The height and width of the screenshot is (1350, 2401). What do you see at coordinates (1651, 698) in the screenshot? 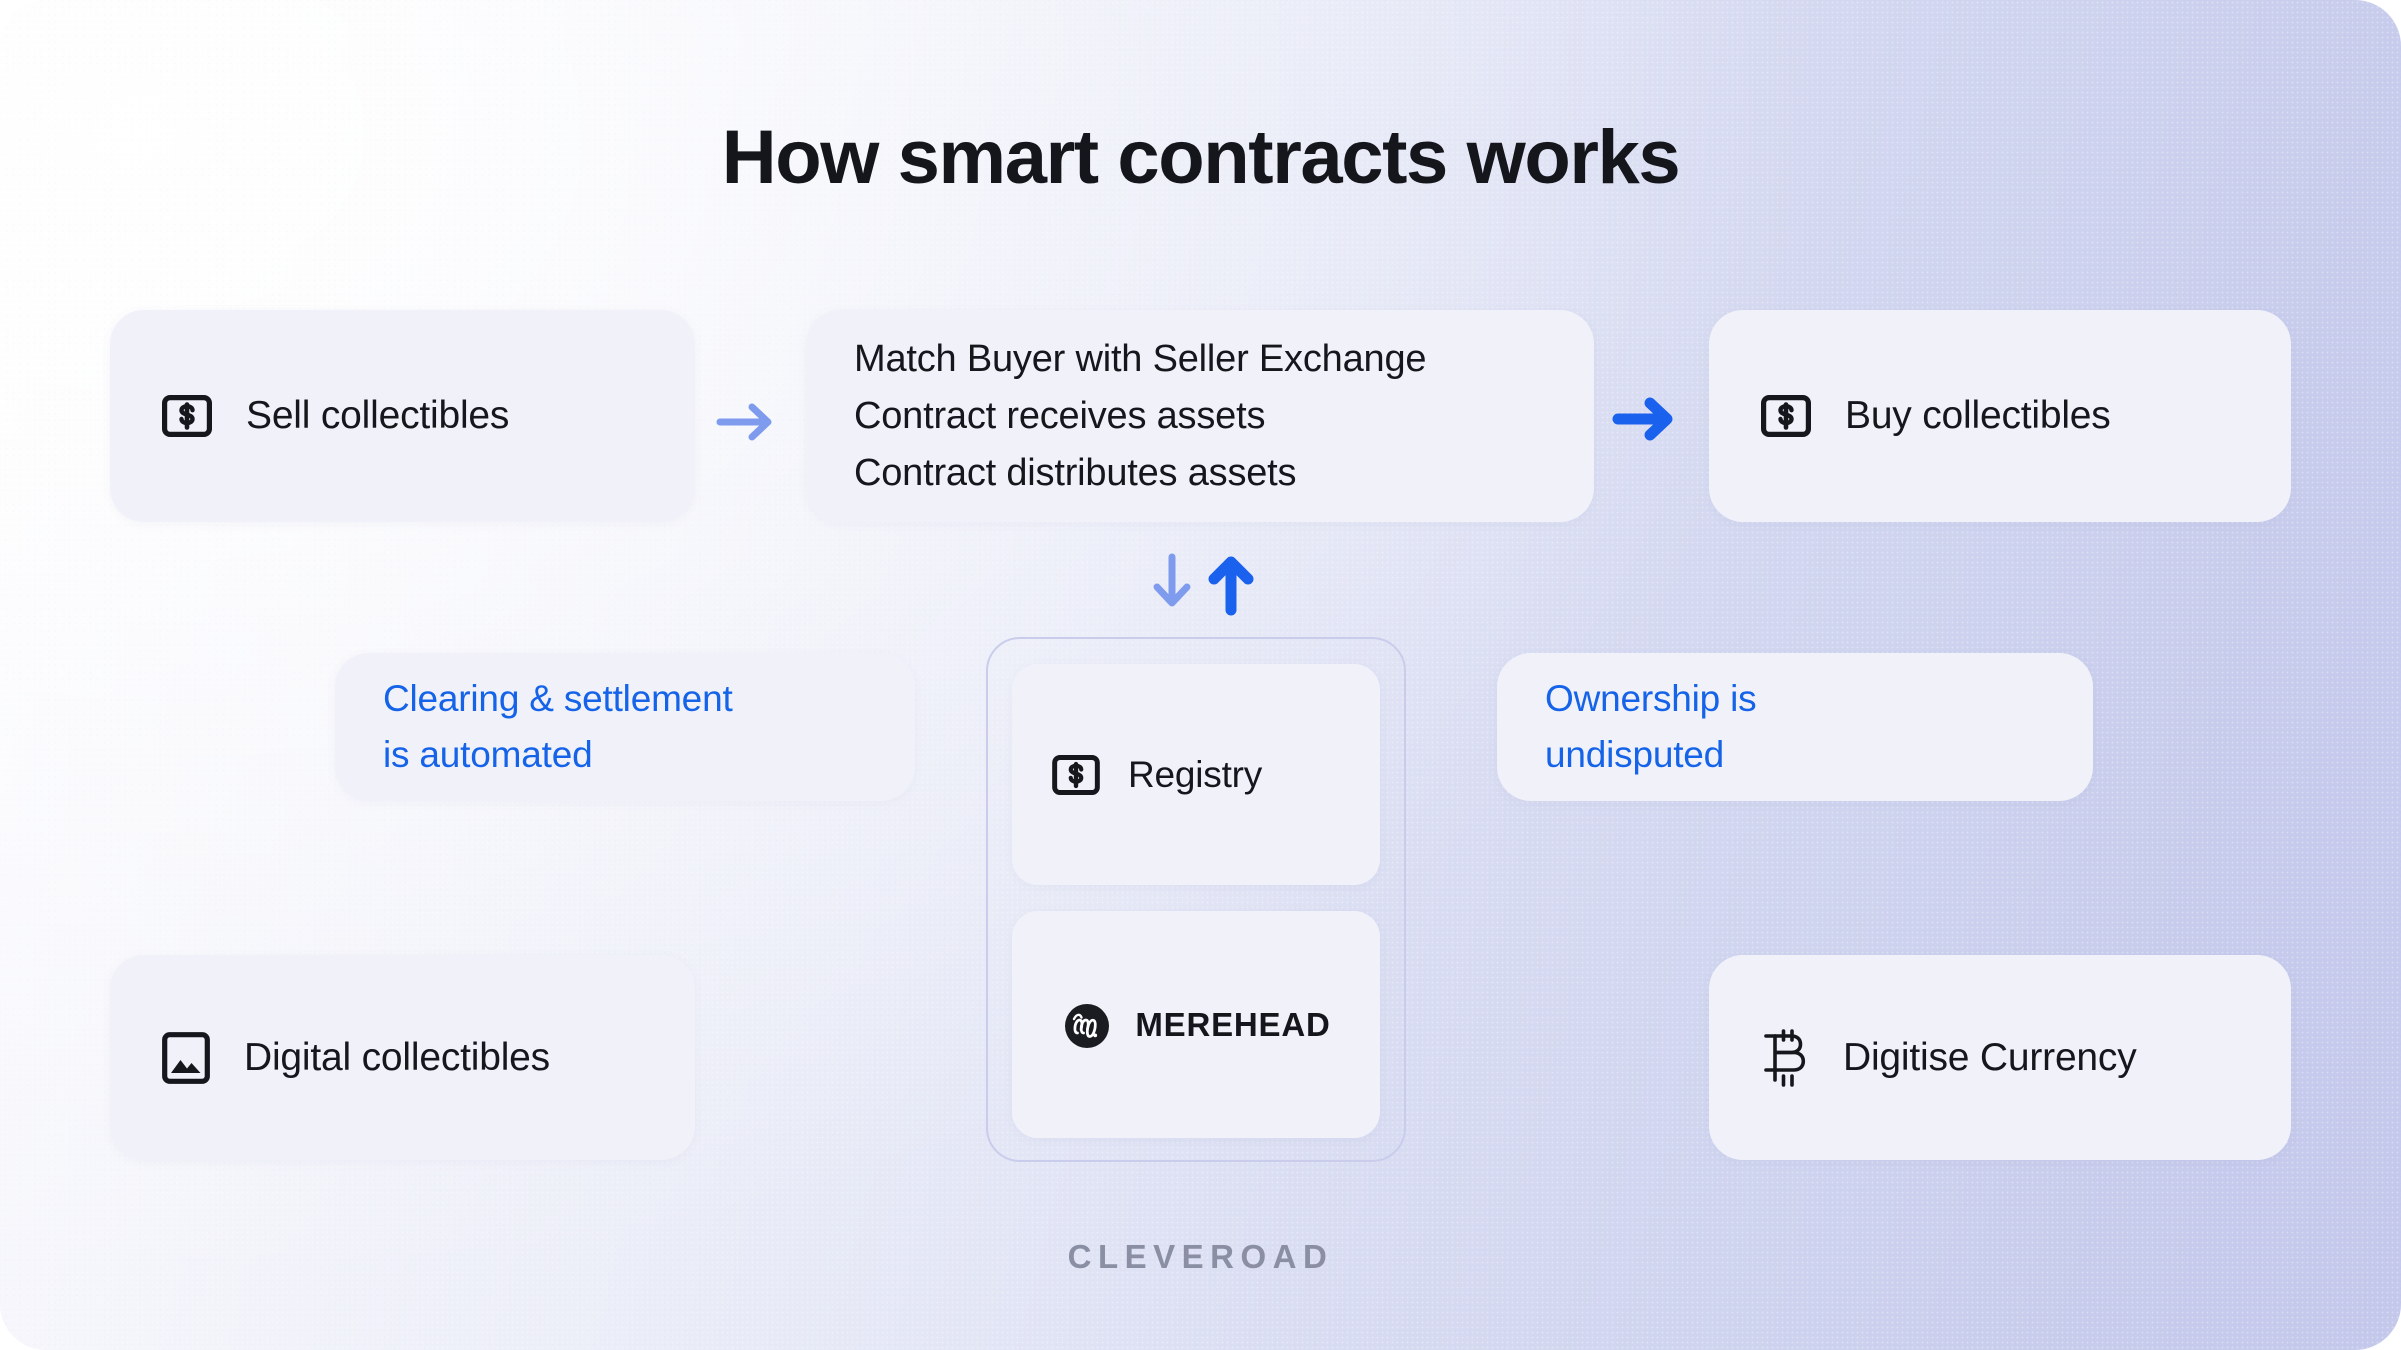
I see `ownership-line-1: Ownership is` at bounding box center [1651, 698].